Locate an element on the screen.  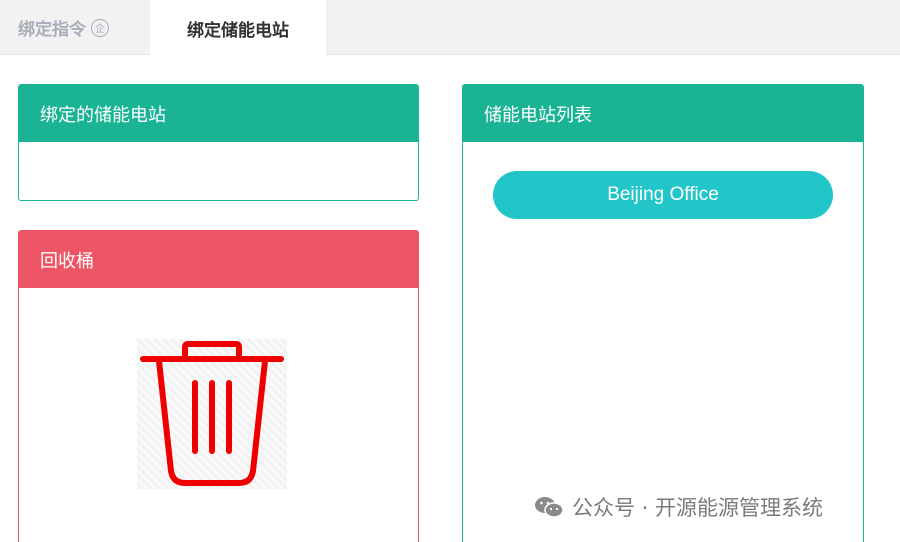
trash-drop-zone is located at coordinates (212, 414).